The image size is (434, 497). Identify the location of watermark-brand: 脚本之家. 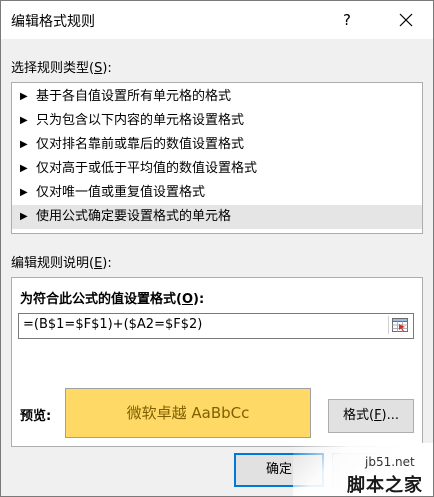
(385, 485).